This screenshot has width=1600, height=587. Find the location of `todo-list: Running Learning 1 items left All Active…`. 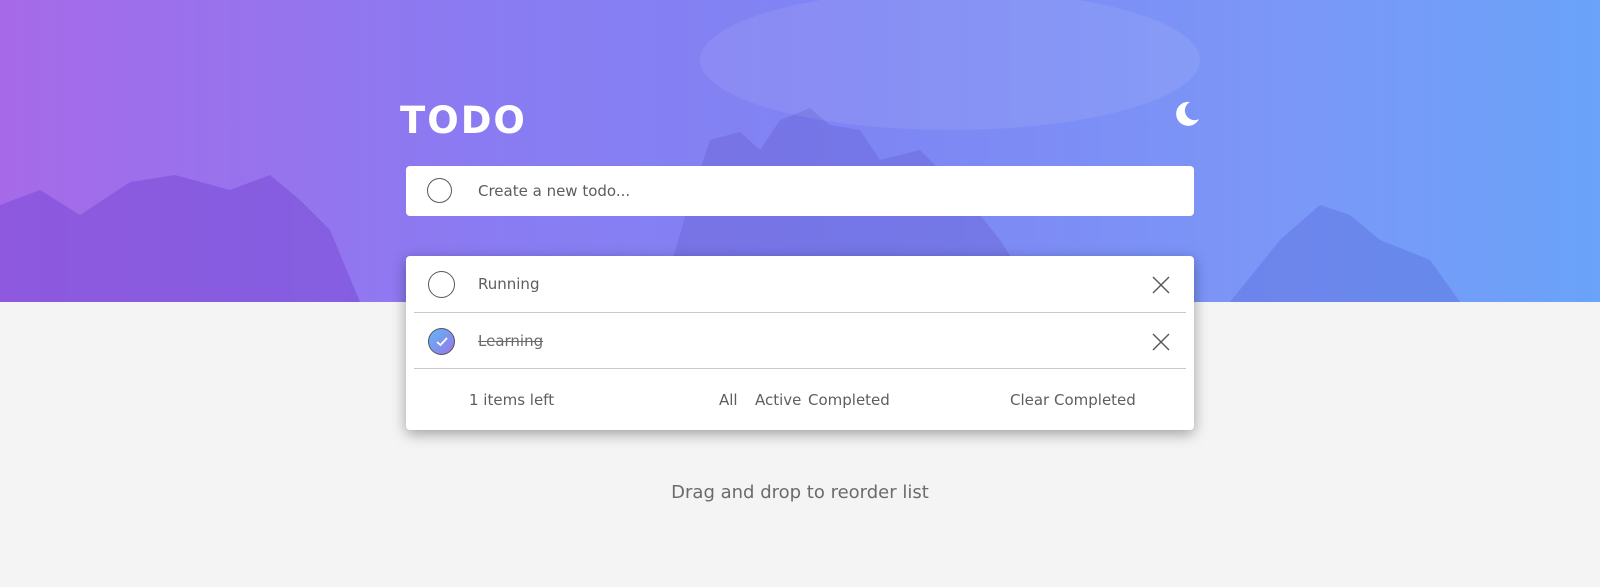

todo-list: Running Learning 1 items left All Active… is located at coordinates (800, 343).